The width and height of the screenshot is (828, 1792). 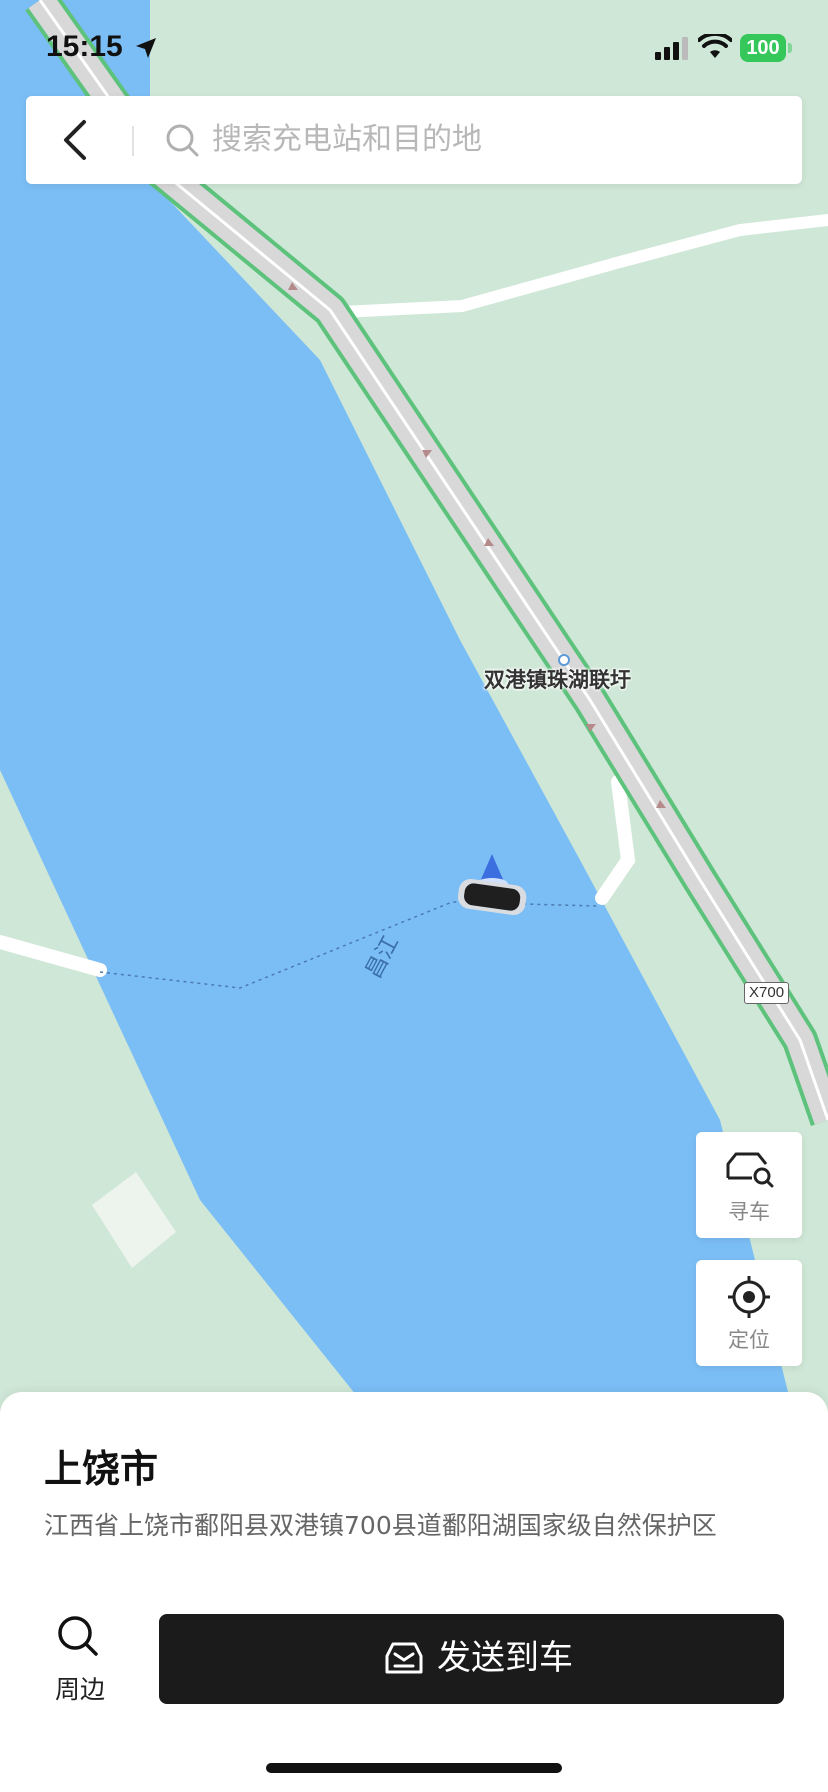 What do you see at coordinates (767, 993) in the screenshot?
I see `road-tag-label: X700` at bounding box center [767, 993].